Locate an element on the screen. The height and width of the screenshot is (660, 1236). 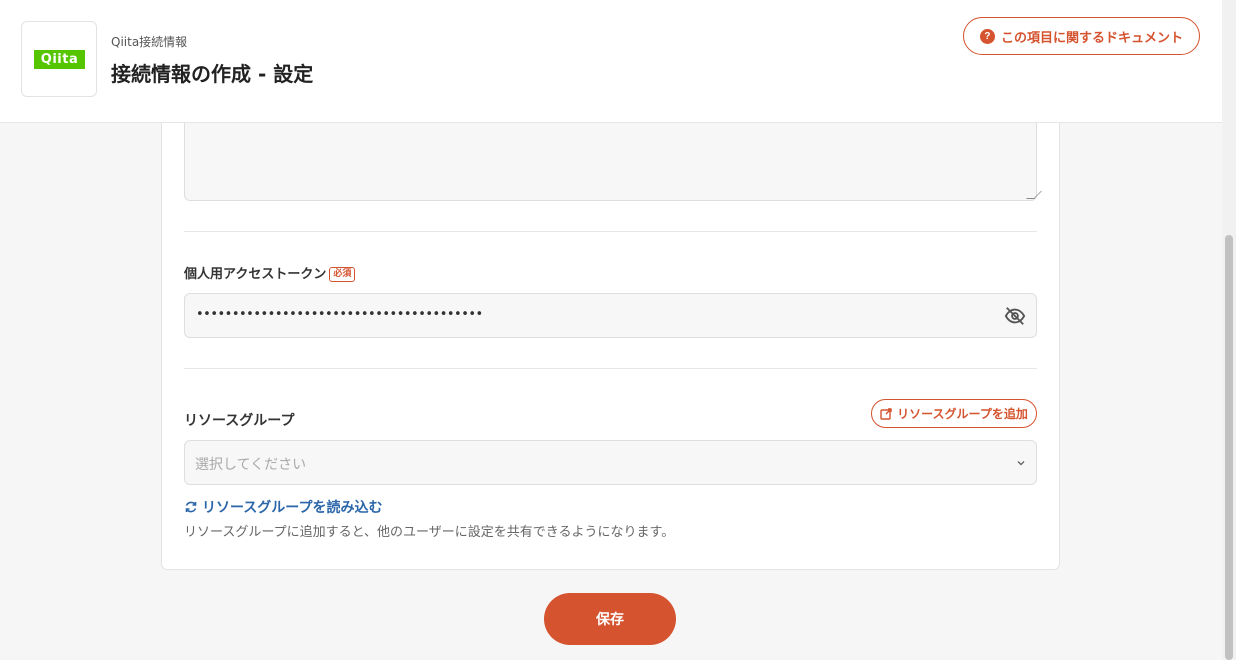
add-resource-group-button: リソースグループを追加 is located at coordinates (954, 413).